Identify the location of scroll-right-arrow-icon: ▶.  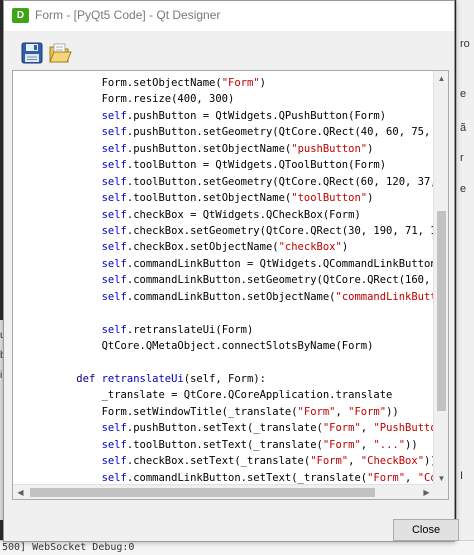
(426, 492).